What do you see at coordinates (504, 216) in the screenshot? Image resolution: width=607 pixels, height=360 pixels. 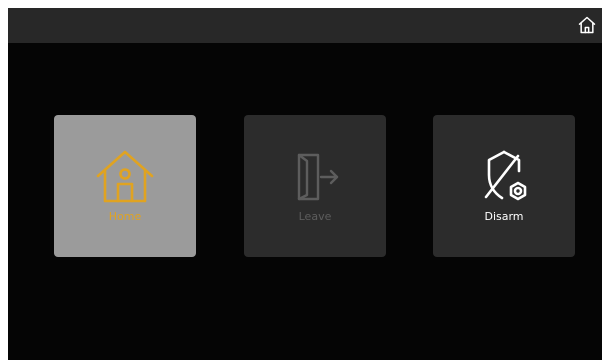 I see `mode-disarm-label: Disarm` at bounding box center [504, 216].